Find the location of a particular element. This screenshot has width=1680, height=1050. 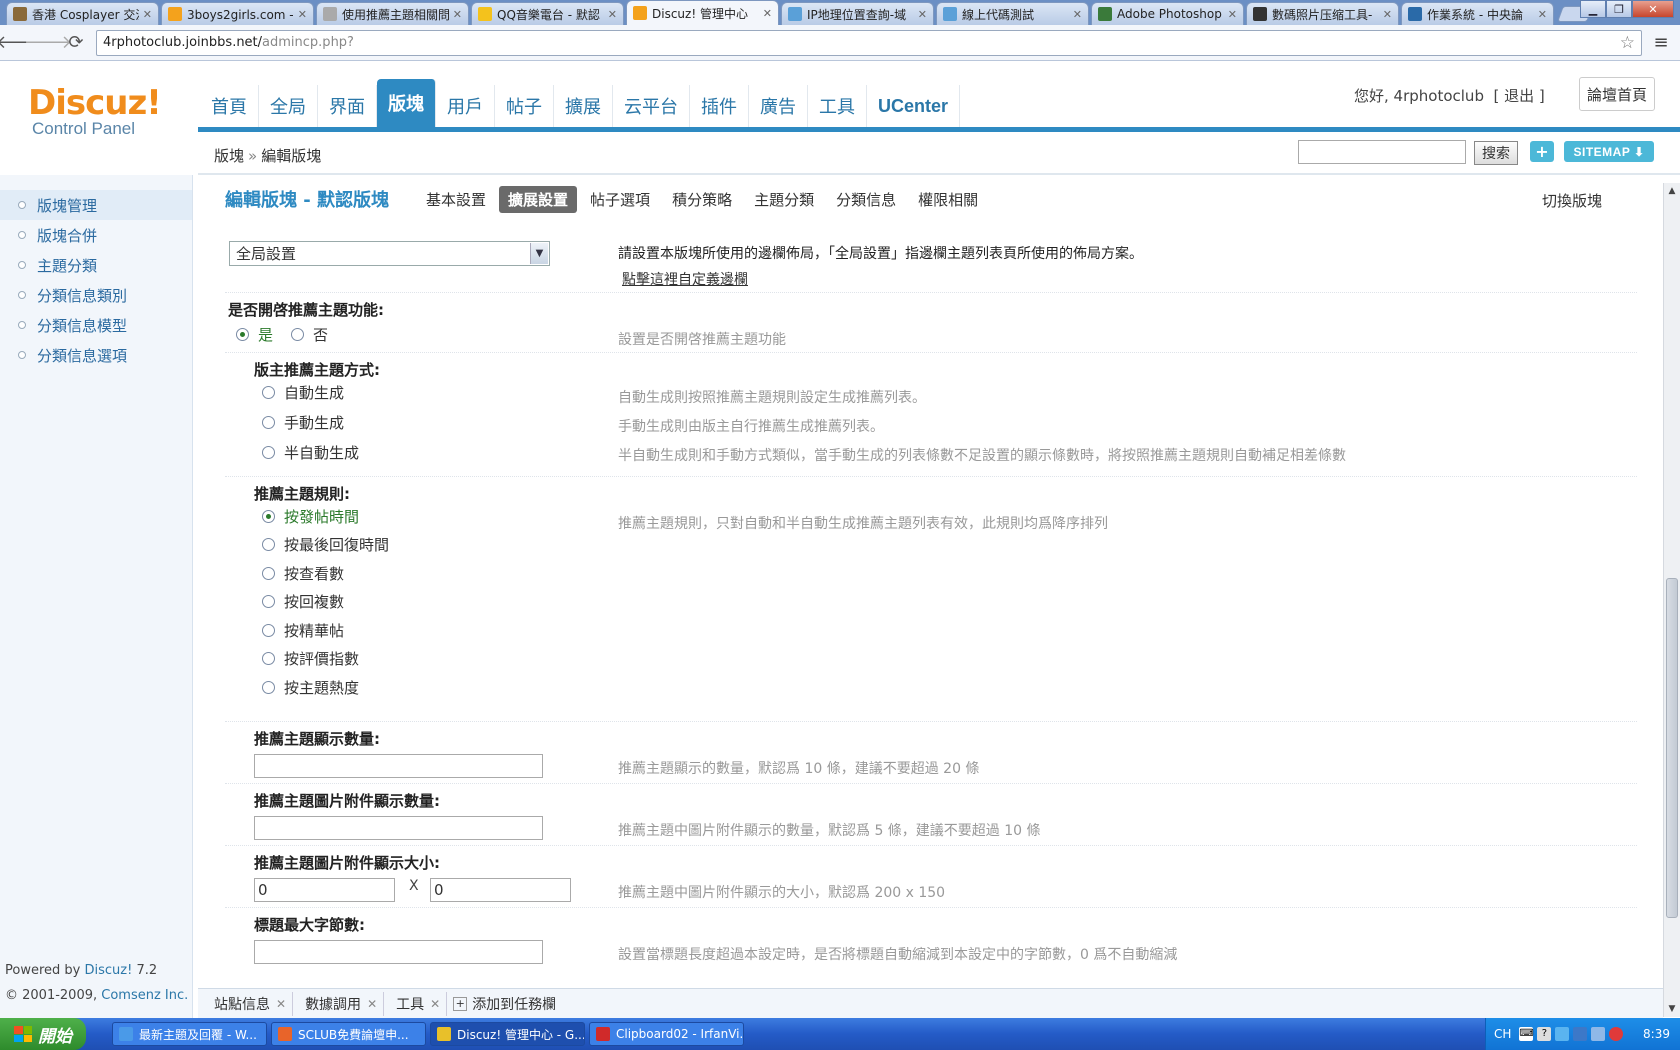

mode-manual-radio: 手動生成 is located at coordinates (310, 422).